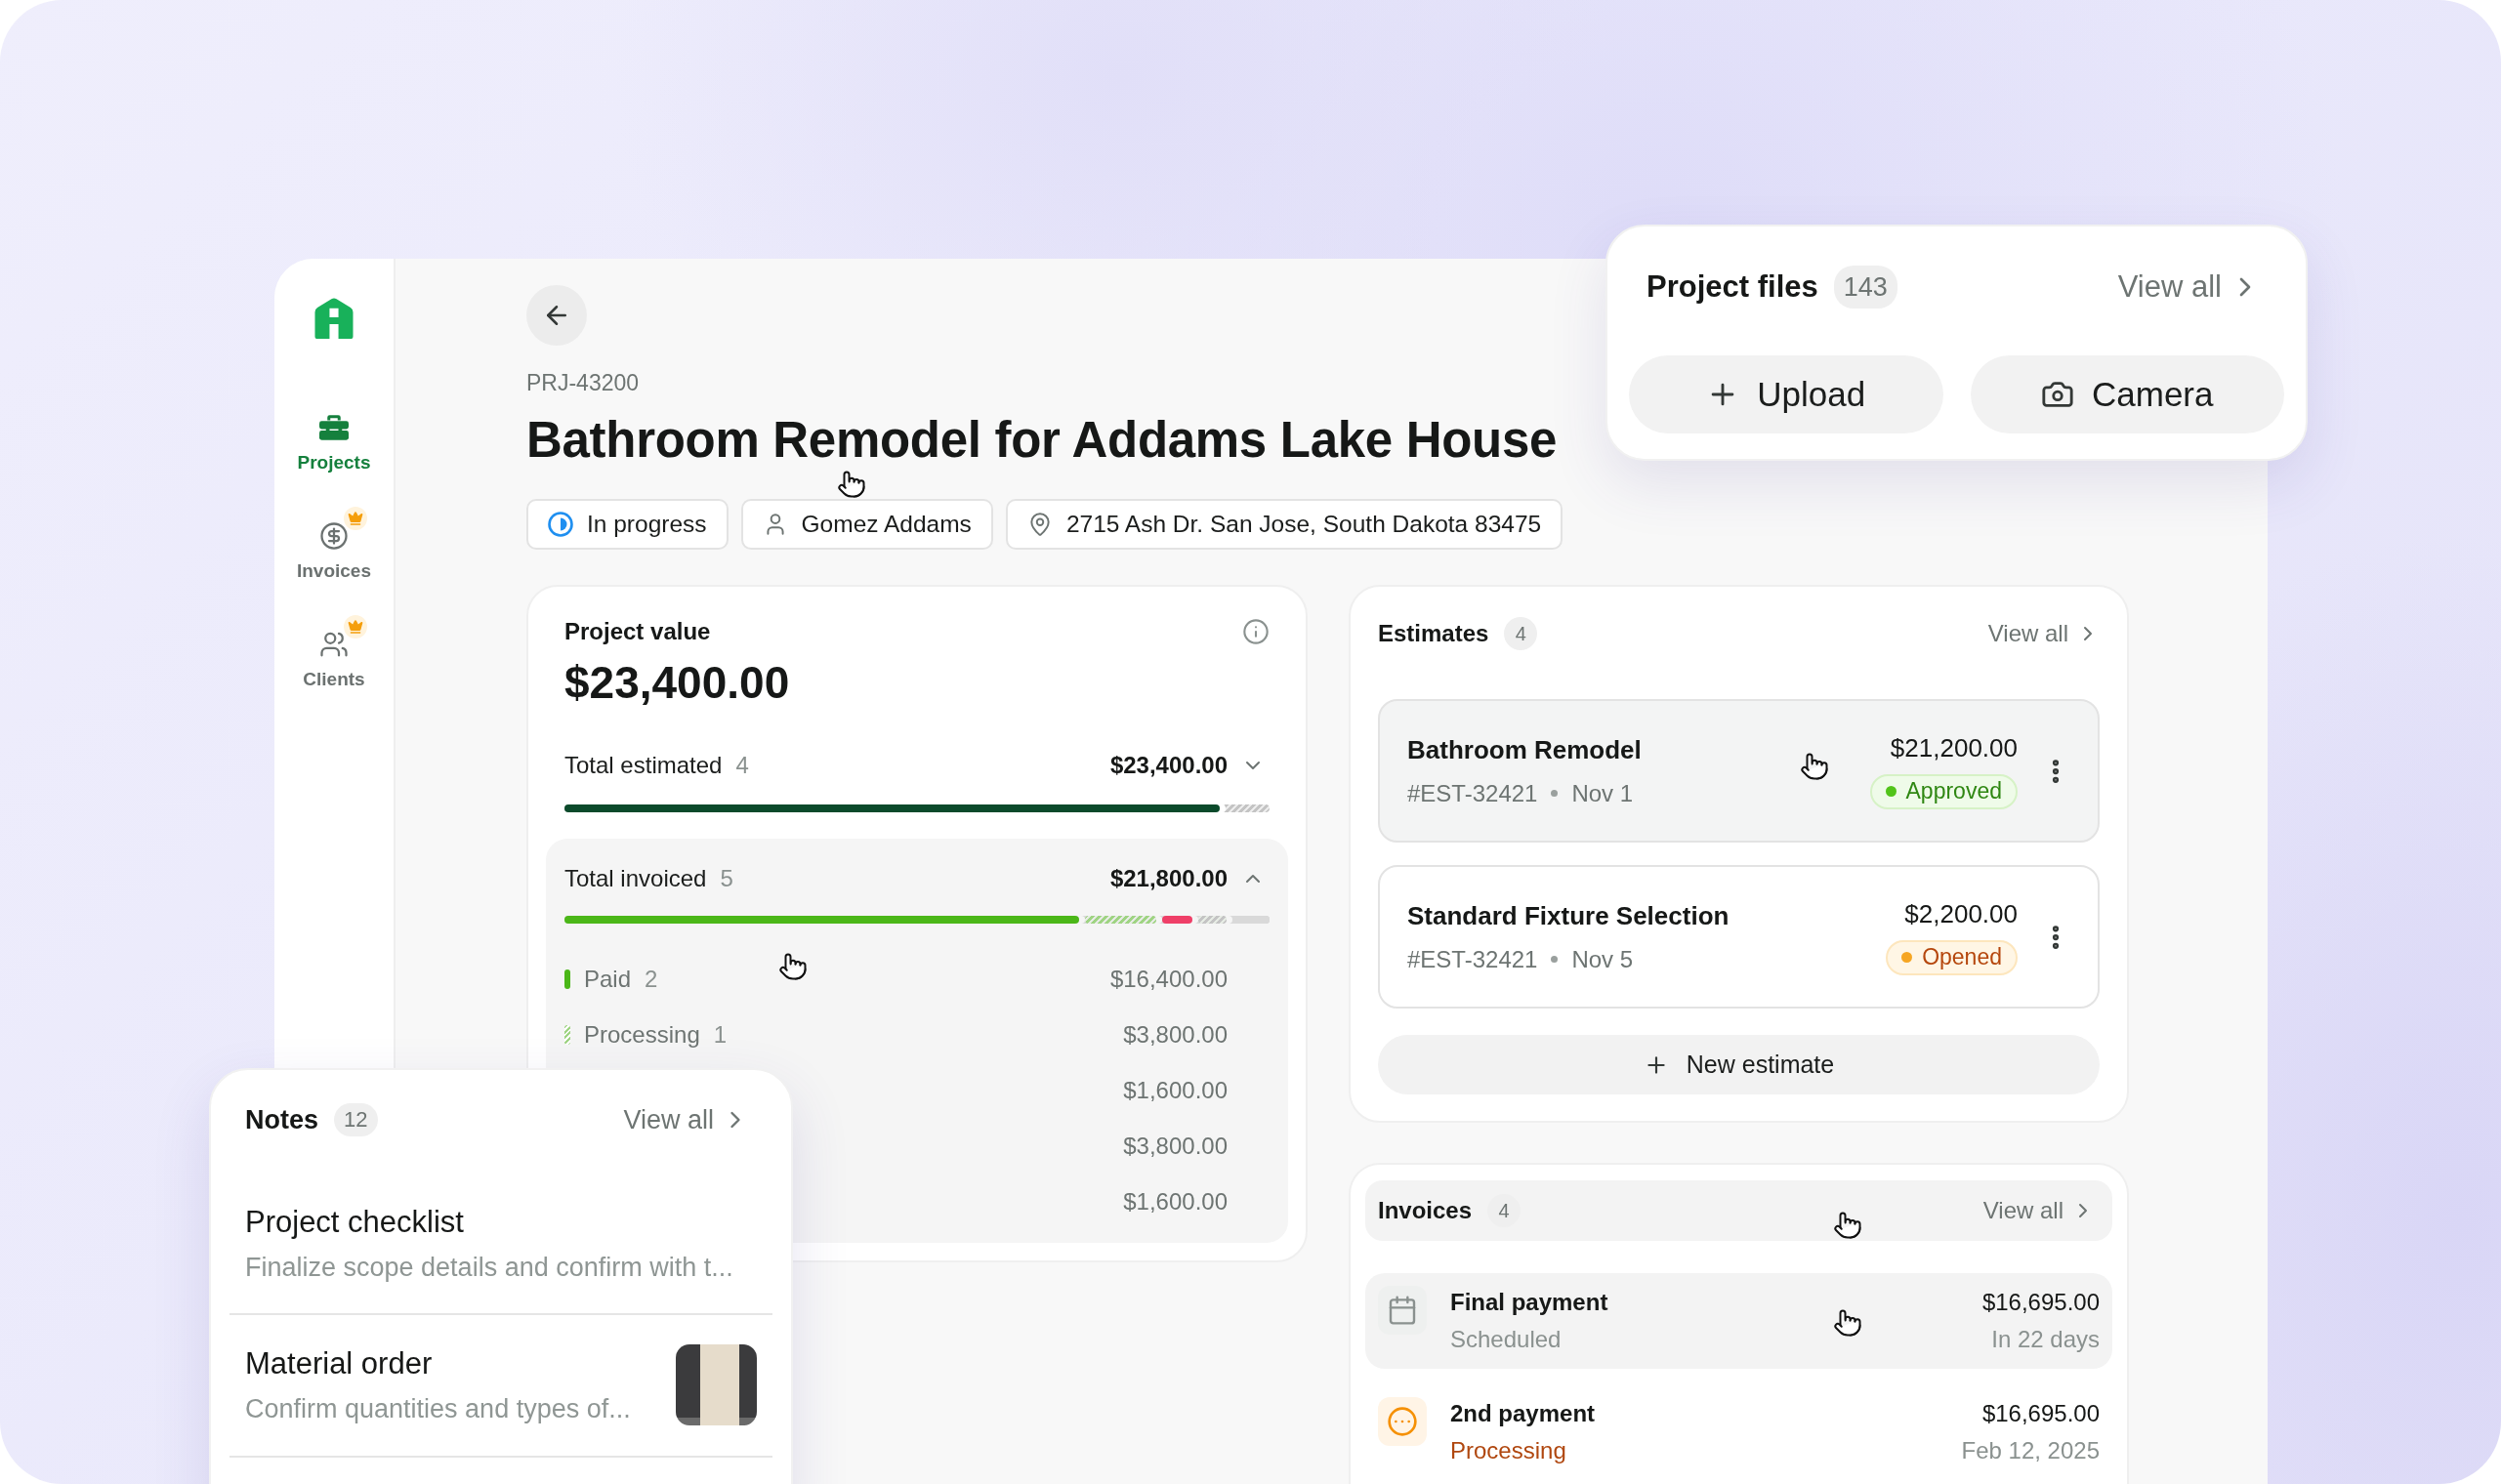 This screenshot has width=2501, height=1484. Describe the element at coordinates (2127, 394) in the screenshot. I see `camera-button: Camera` at that location.